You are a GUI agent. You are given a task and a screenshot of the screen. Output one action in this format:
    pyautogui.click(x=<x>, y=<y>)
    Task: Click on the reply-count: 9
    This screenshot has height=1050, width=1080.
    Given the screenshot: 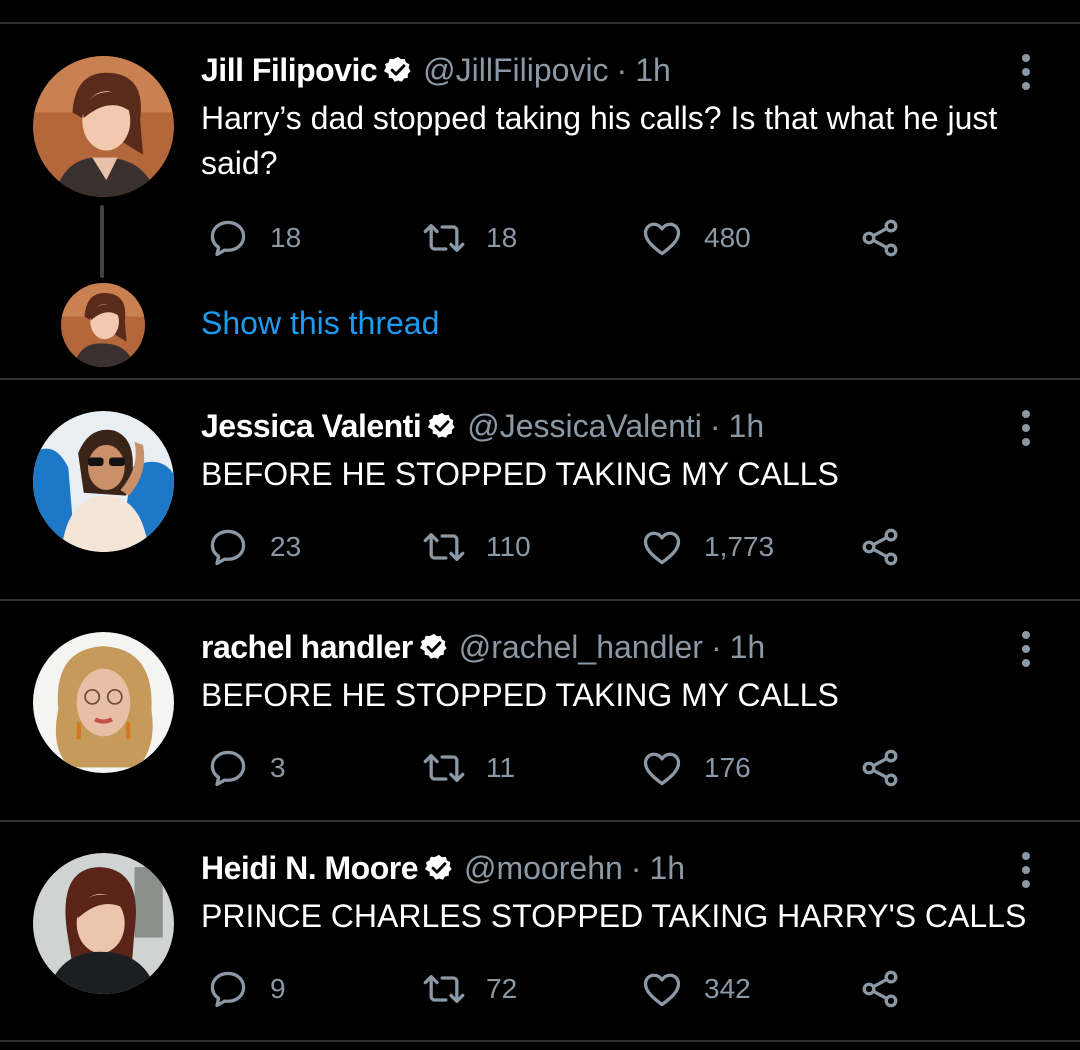 What is the action you would take?
    pyautogui.click(x=278, y=988)
    